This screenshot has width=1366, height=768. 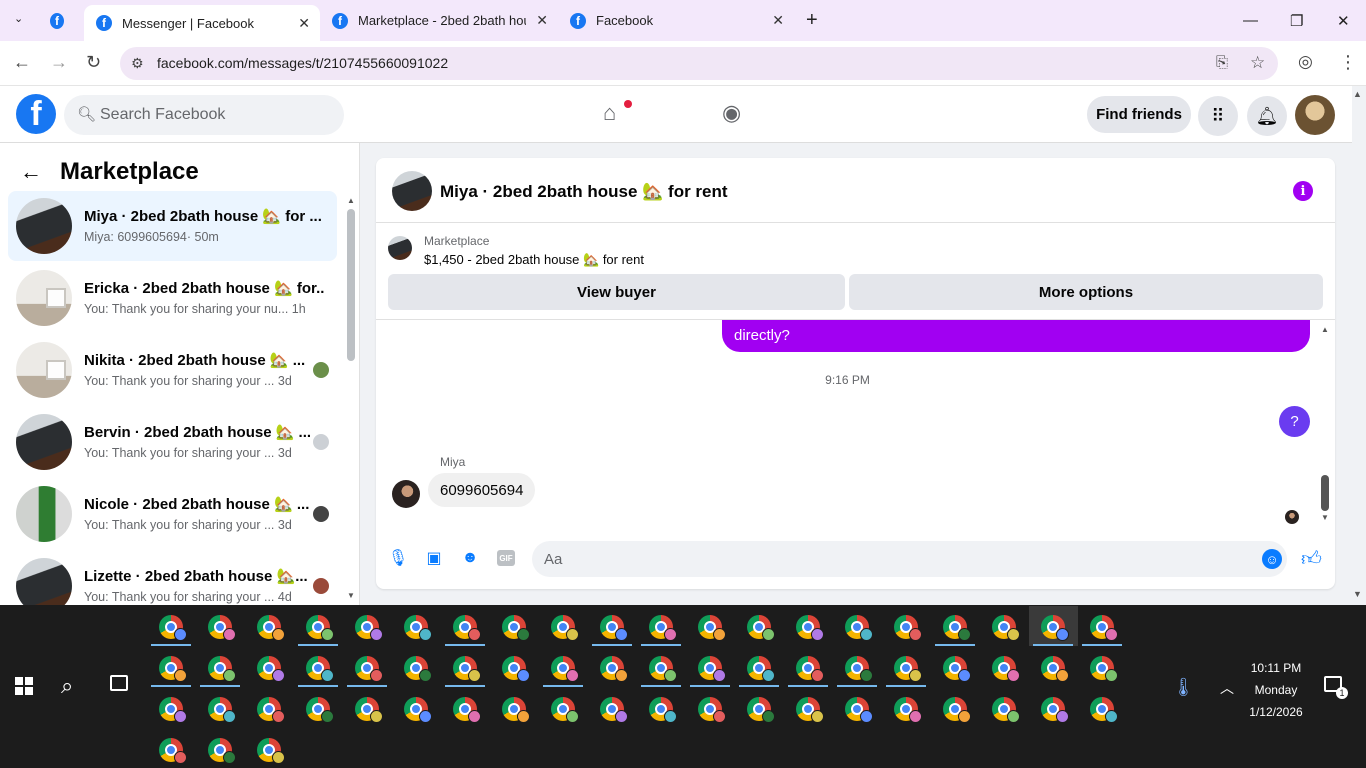 What do you see at coordinates (1325, 493) in the screenshot?
I see `thread-scrollbar-thumb` at bounding box center [1325, 493].